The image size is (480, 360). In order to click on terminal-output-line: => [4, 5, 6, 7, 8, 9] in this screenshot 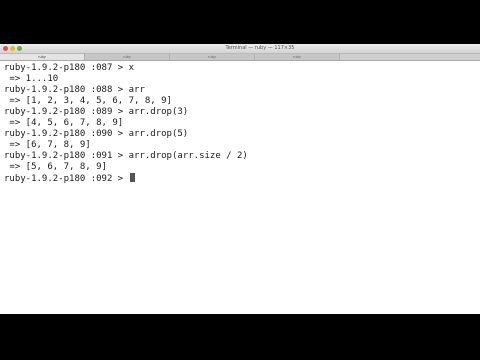, I will do `click(239, 123)`.